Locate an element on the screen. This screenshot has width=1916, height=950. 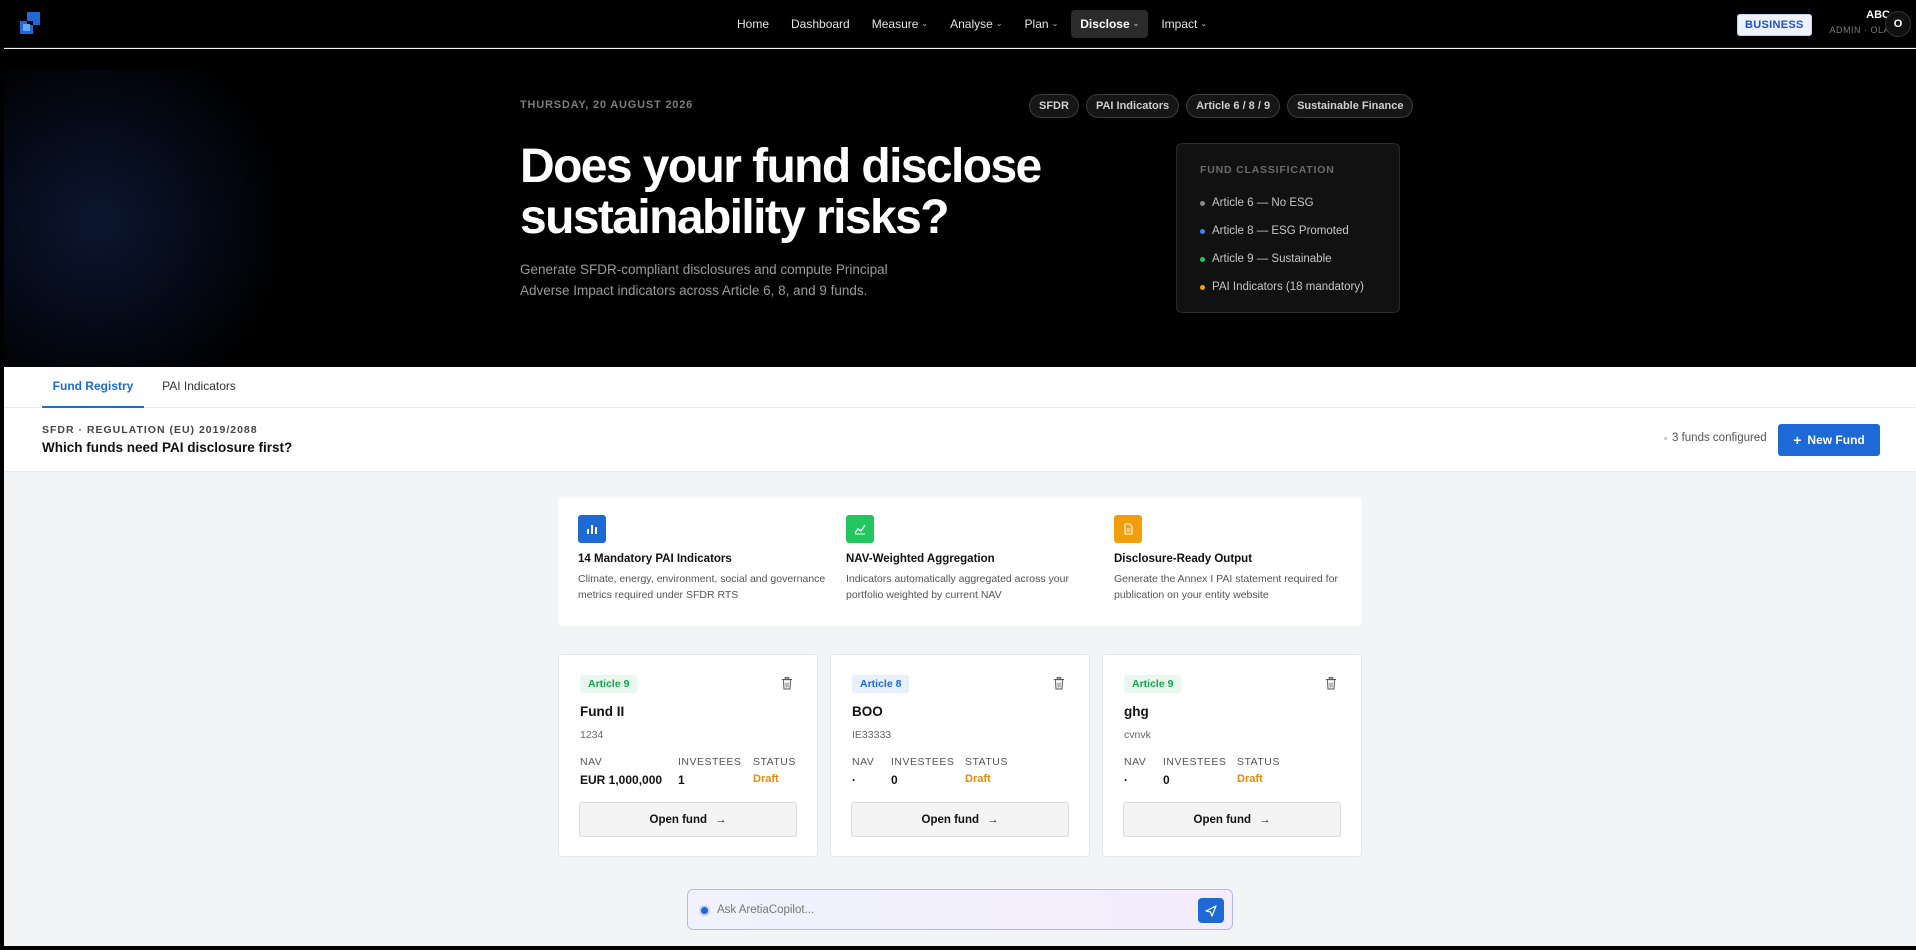
status-dot-icon is located at coordinates (704, 910).